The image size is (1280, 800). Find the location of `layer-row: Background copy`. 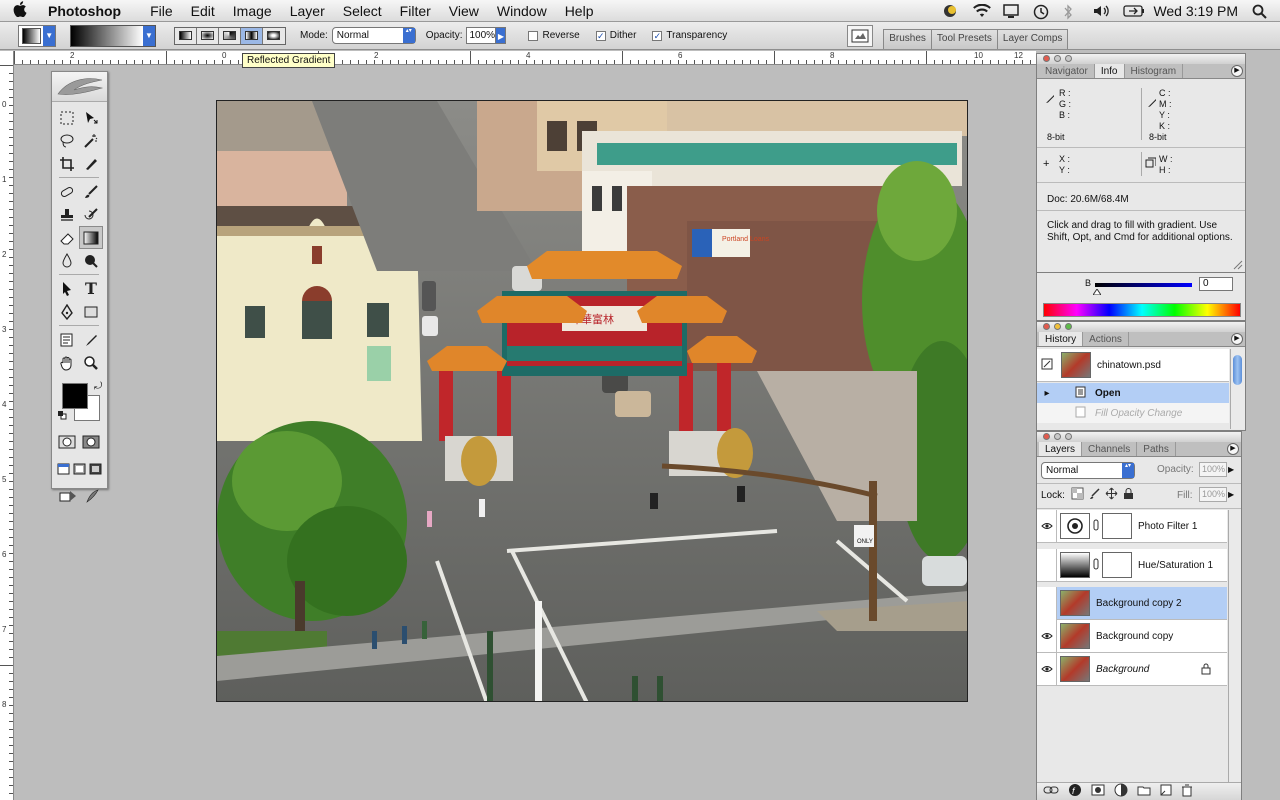

layer-row: Background copy is located at coordinates (1132, 636).